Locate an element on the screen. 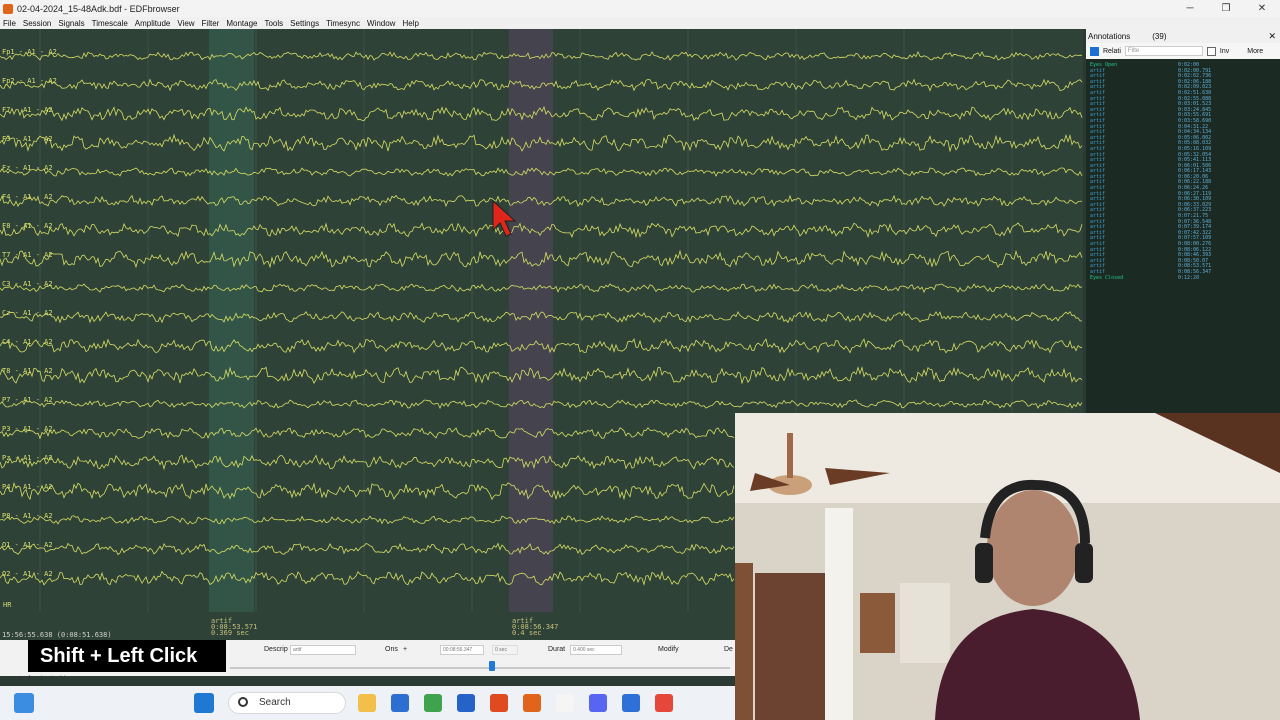 This screenshot has width=1280, height=720. channel-label: Cz - A1 - A2 is located at coordinates (27, 313).